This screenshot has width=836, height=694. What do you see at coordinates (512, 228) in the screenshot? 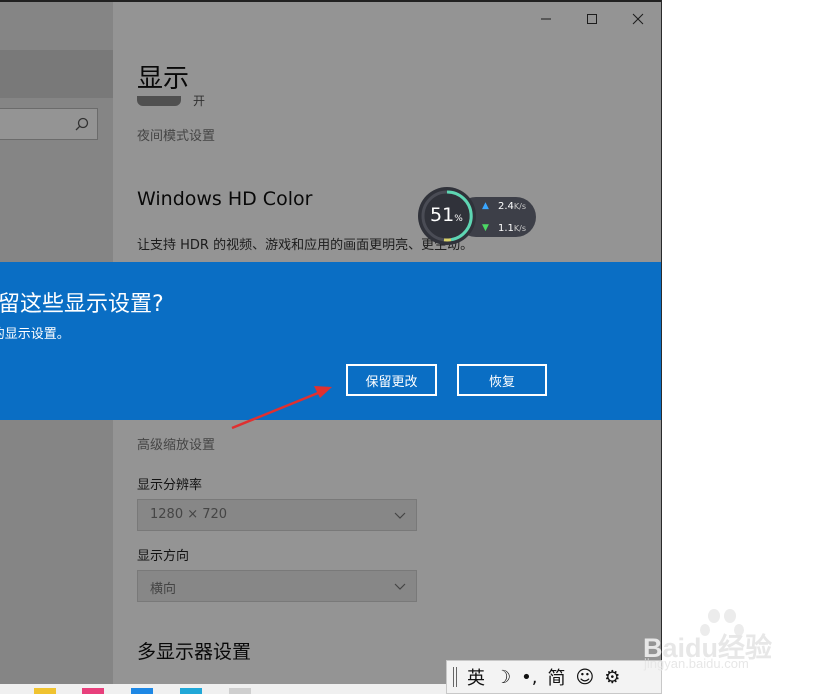
I see `download-rate: 1.1K/s` at bounding box center [512, 228].